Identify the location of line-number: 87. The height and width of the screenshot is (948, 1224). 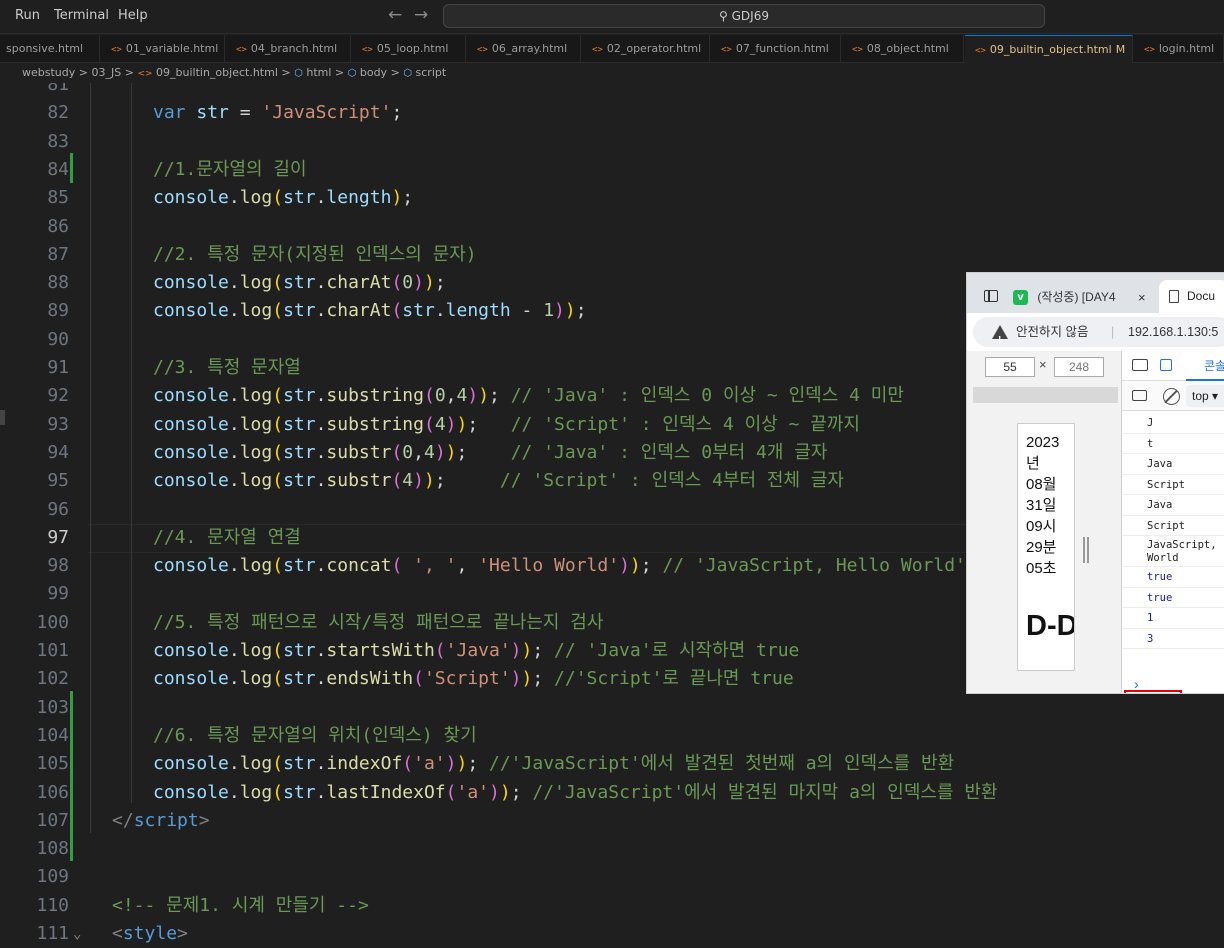
(58, 254).